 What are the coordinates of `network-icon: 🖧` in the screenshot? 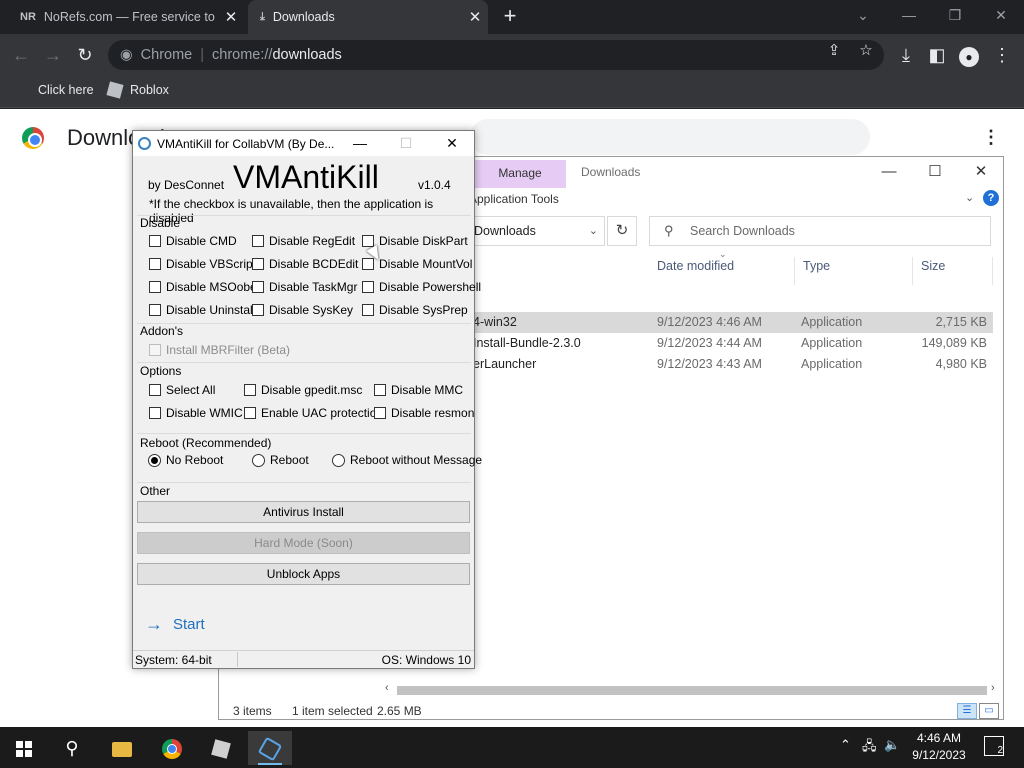 It's located at (869, 748).